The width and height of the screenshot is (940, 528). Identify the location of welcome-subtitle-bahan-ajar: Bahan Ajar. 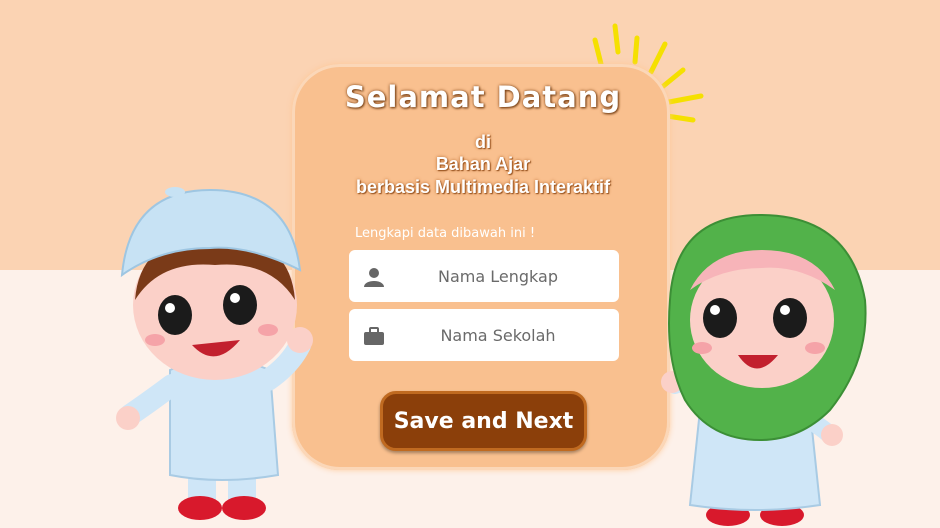
(483, 164).